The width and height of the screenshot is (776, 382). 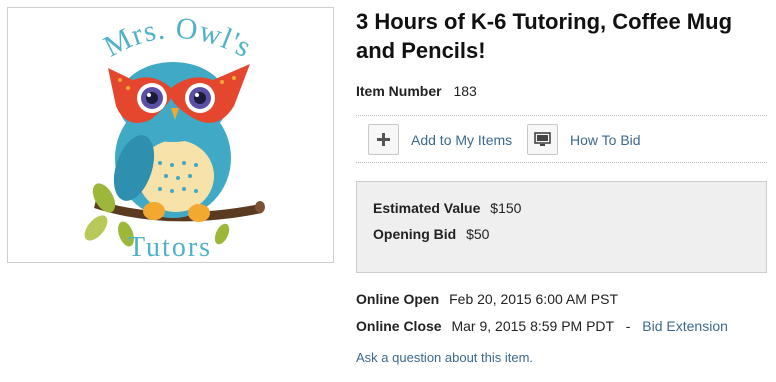 I want to click on monitor-icon, so click(x=542, y=139).